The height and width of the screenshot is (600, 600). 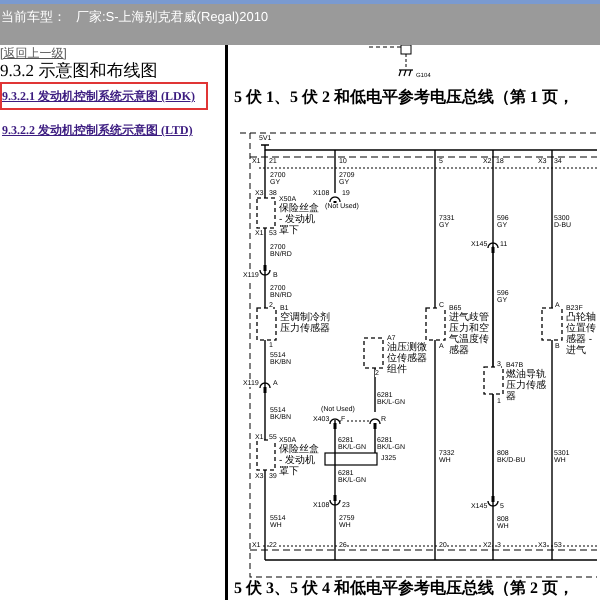 What do you see at coordinates (33, 53) in the screenshot?
I see `back-link: [返回上一级]` at bounding box center [33, 53].